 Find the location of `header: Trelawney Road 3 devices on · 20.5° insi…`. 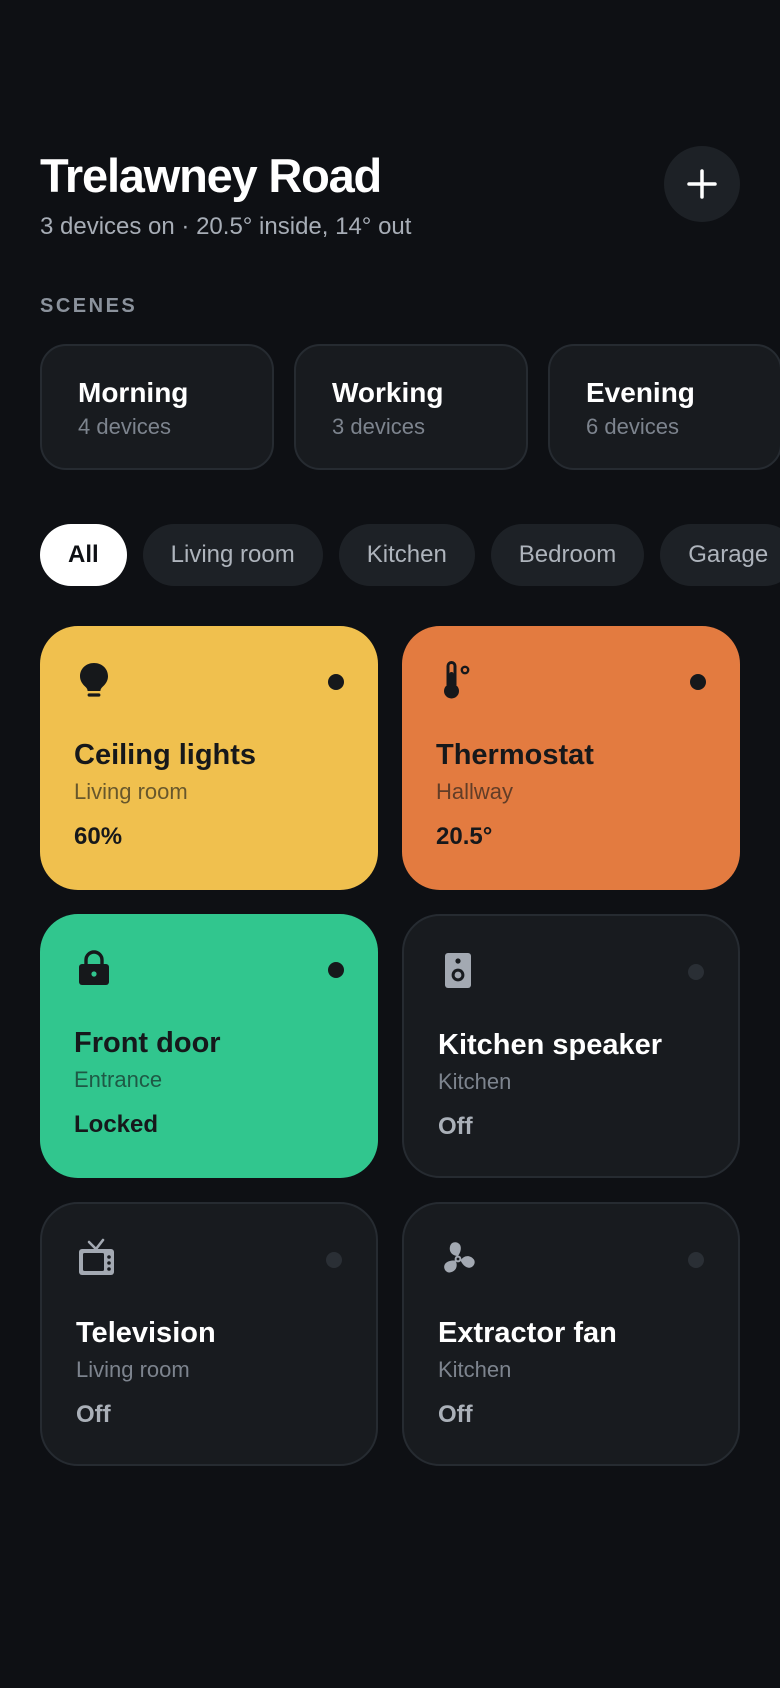

header: Trelawney Road 3 devices on · 20.5° insi… is located at coordinates (390, 195).